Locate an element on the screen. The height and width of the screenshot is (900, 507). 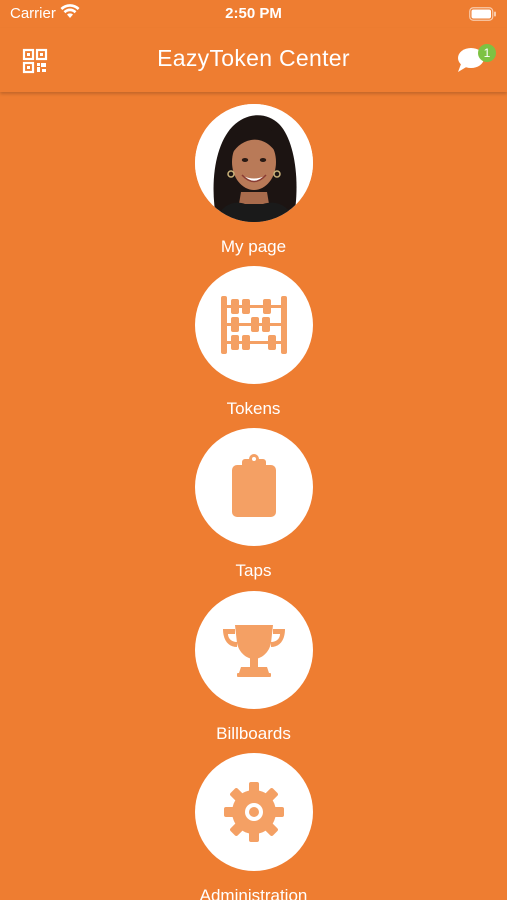
menu-label-administration: Administration is located at coordinates (253, 893).